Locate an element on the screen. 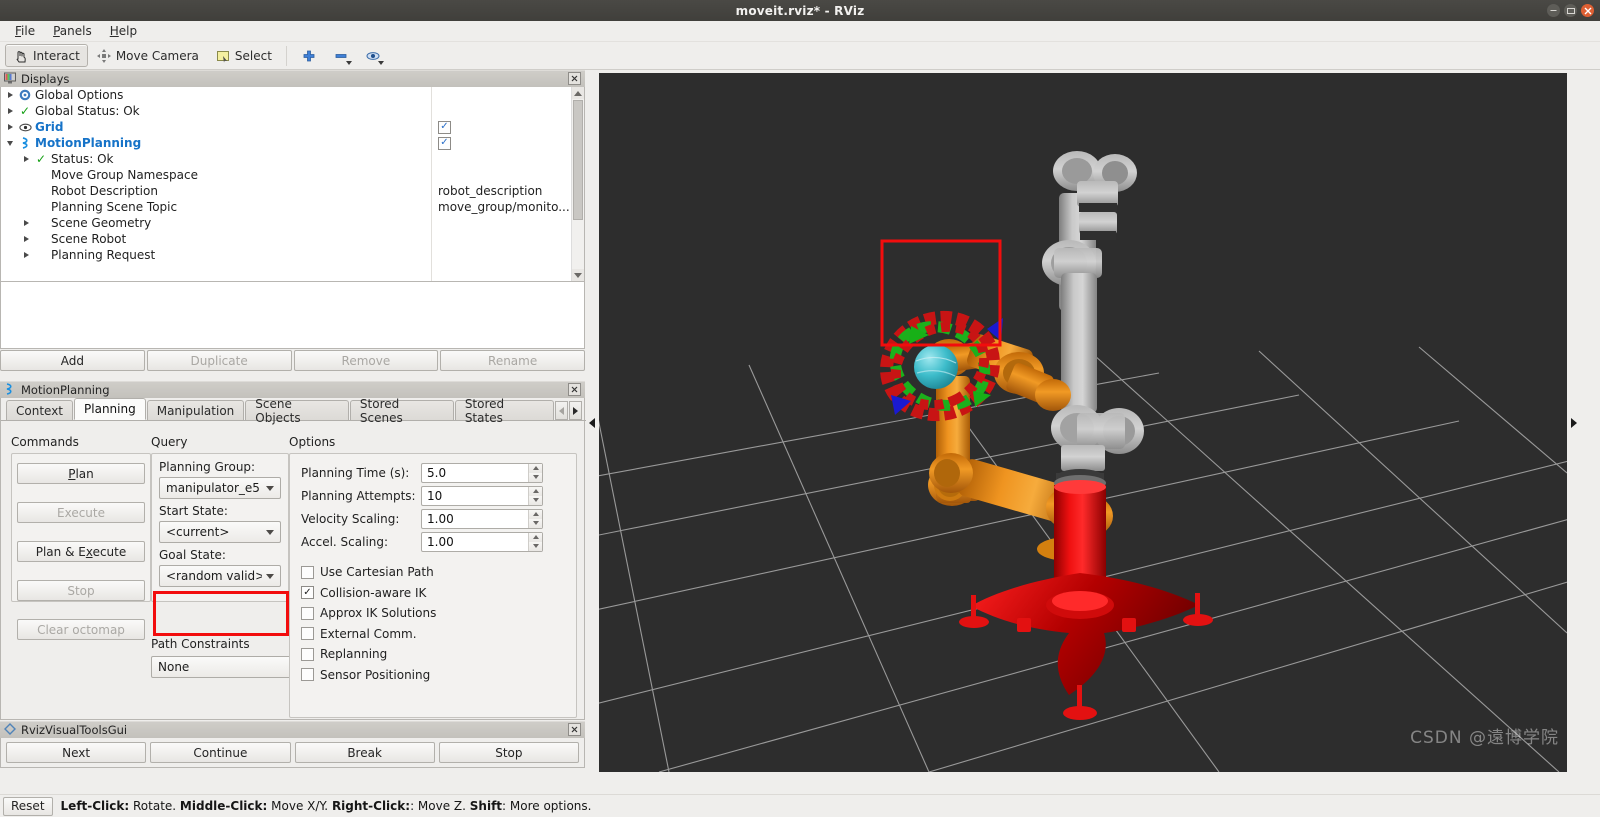 Image resolution: width=1600 pixels, height=817 pixels. tab-scroll-right-button is located at coordinates (575, 410).